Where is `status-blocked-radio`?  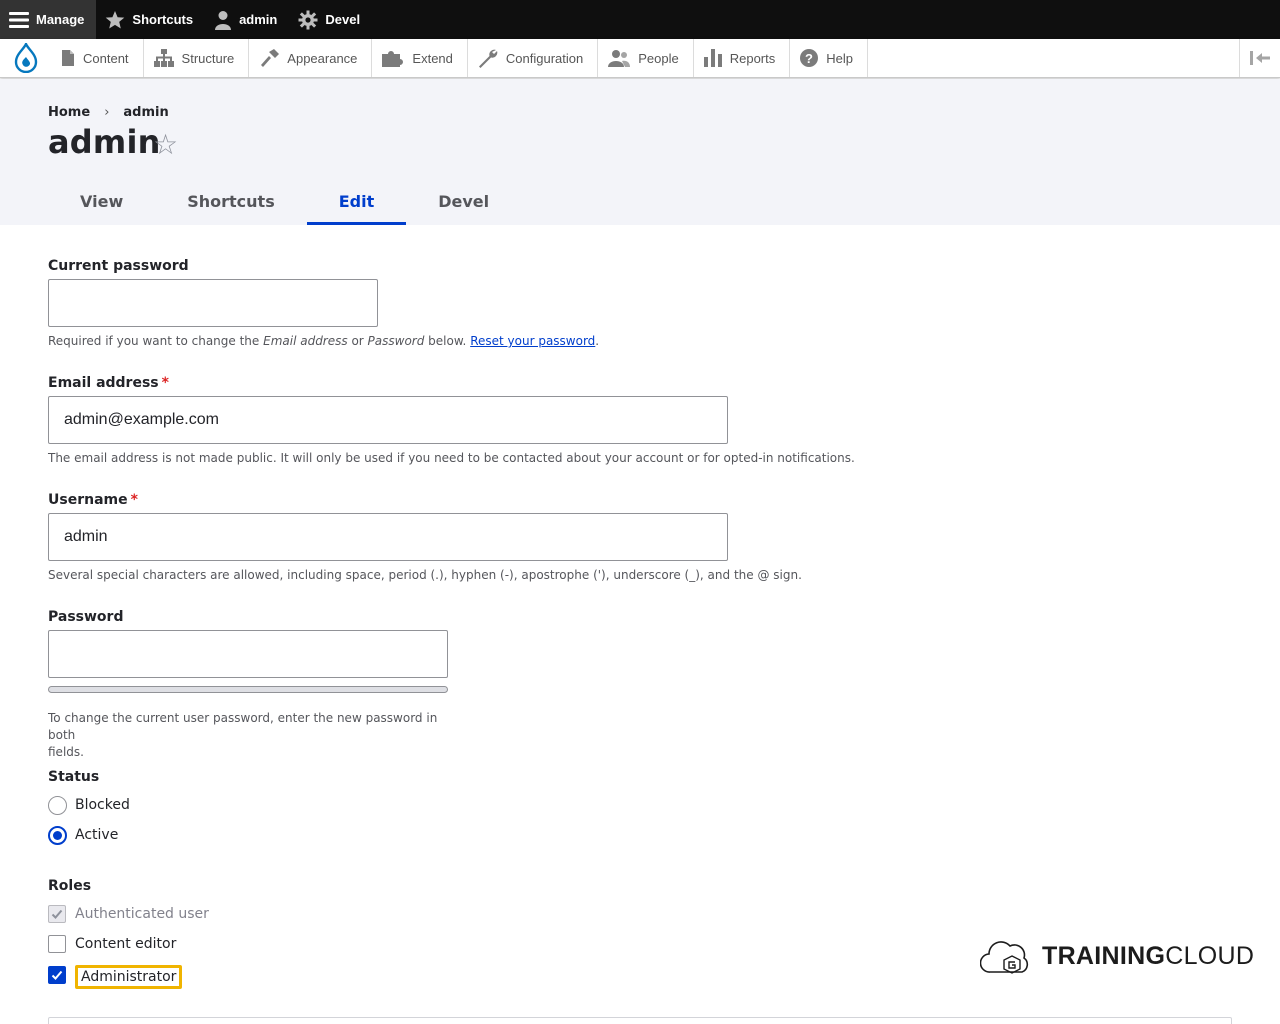
status-blocked-radio is located at coordinates (57, 805).